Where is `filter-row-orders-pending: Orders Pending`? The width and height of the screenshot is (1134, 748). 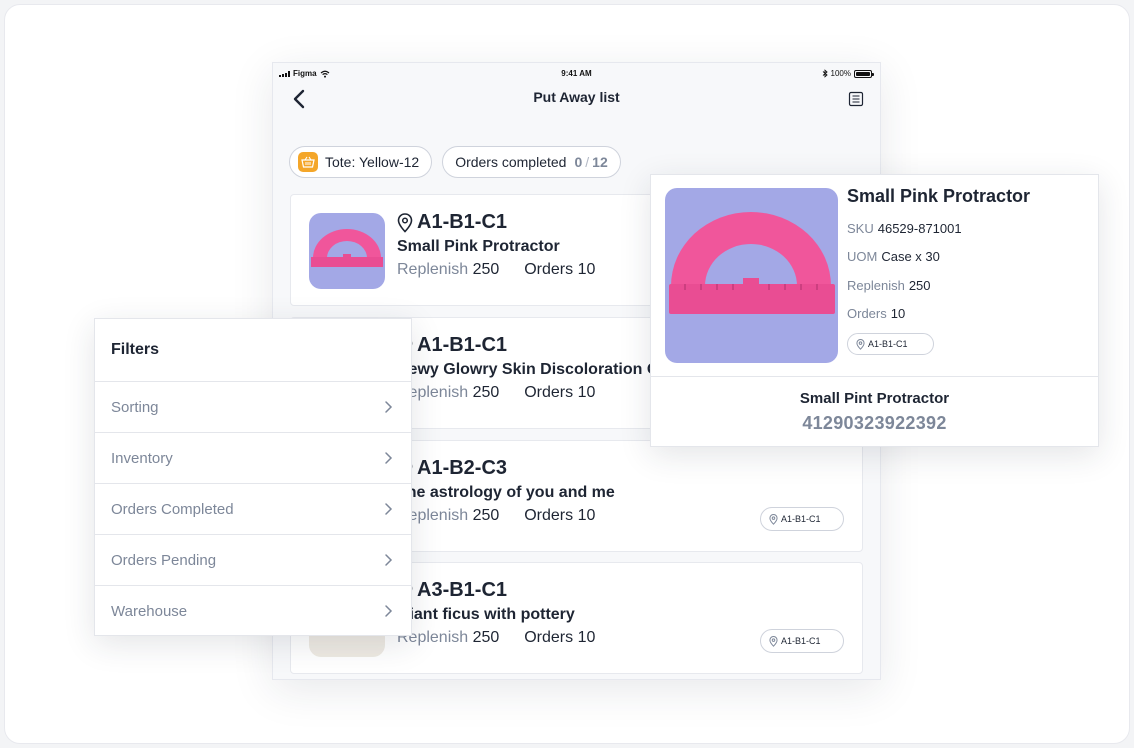
filter-row-orders-pending: Orders Pending is located at coordinates (253, 560).